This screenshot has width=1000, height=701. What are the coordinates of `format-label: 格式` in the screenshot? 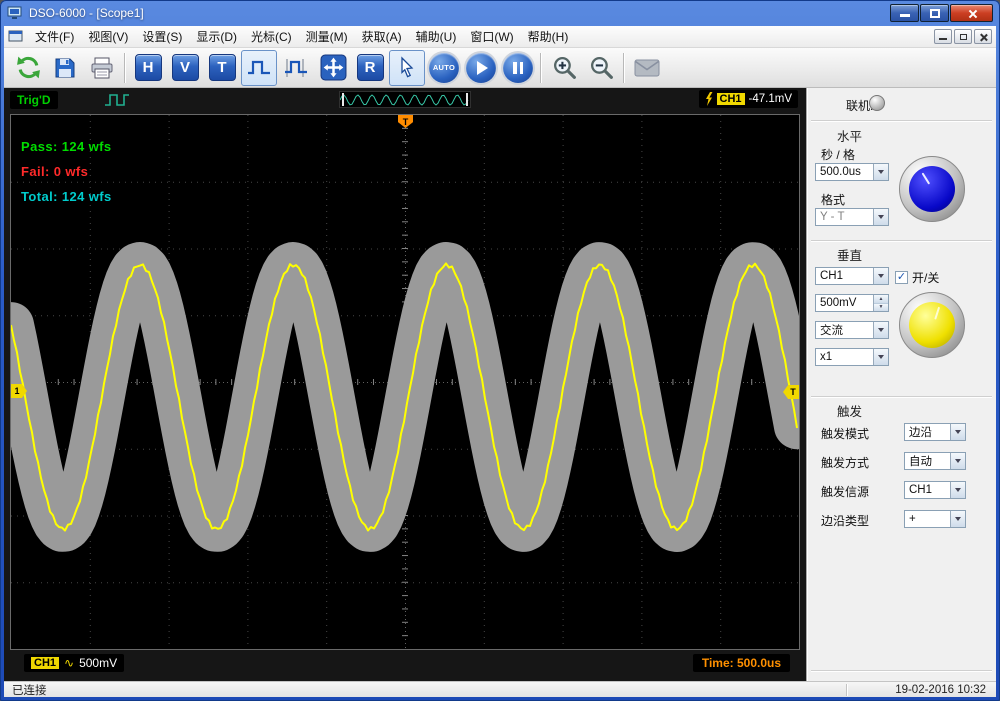 It's located at (833, 200).